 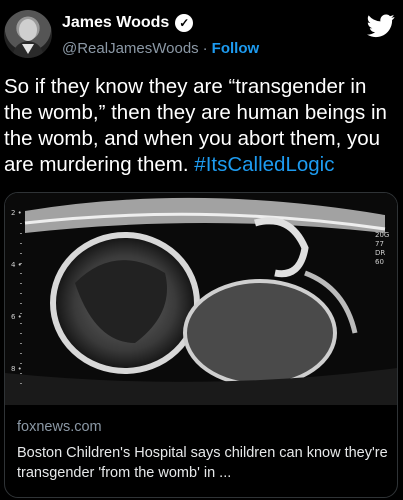 I want to click on ultrasound-depth-label: 2 •, so click(x=16, y=213).